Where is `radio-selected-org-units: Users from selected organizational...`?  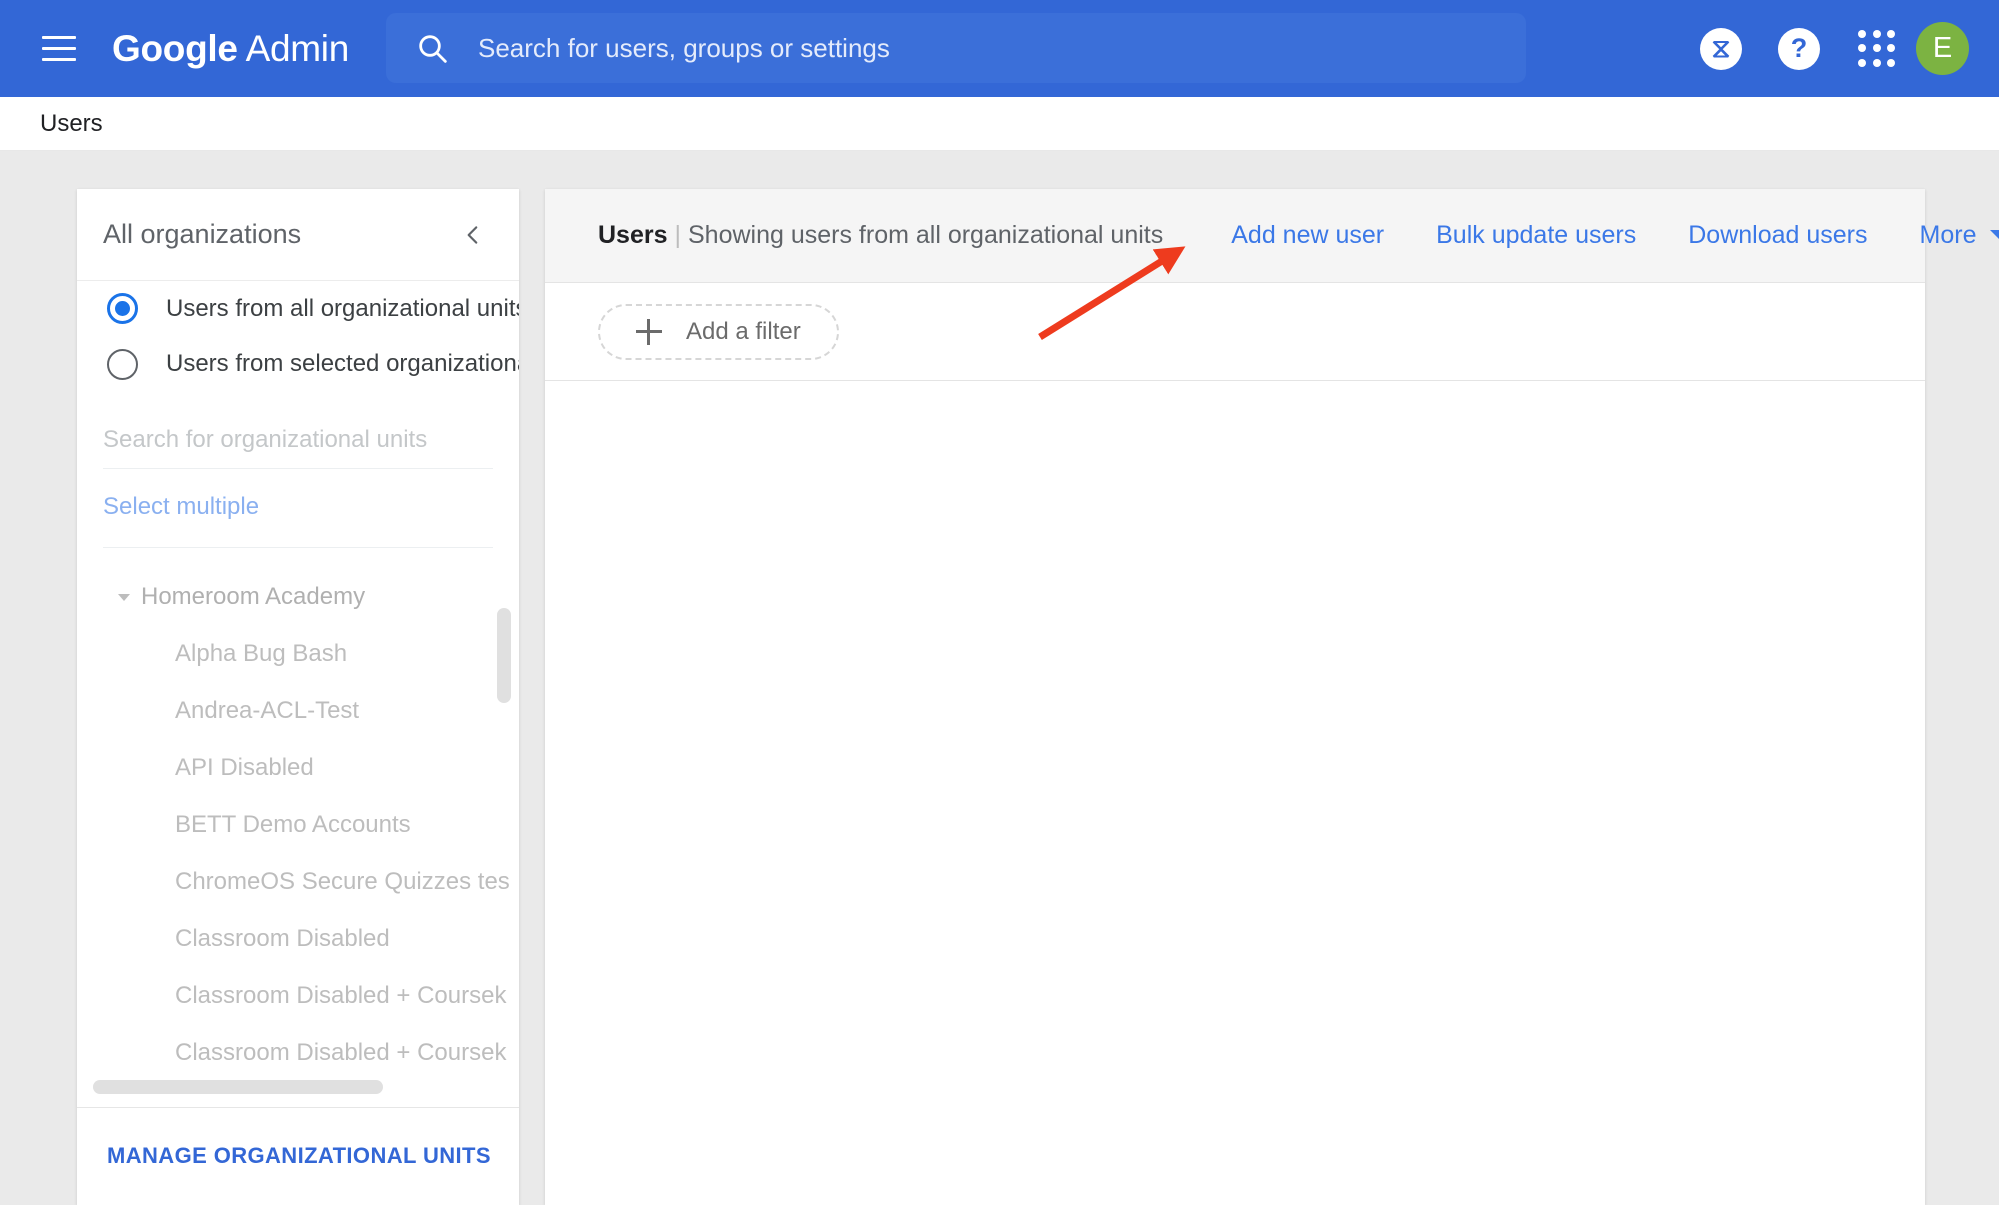
radio-selected-org-units: Users from selected organizational... is located at coordinates (298, 365).